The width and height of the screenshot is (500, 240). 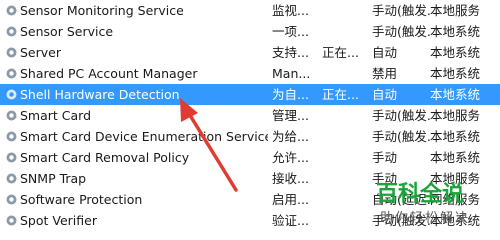 I want to click on service-name: Software Protection, so click(x=81, y=199).